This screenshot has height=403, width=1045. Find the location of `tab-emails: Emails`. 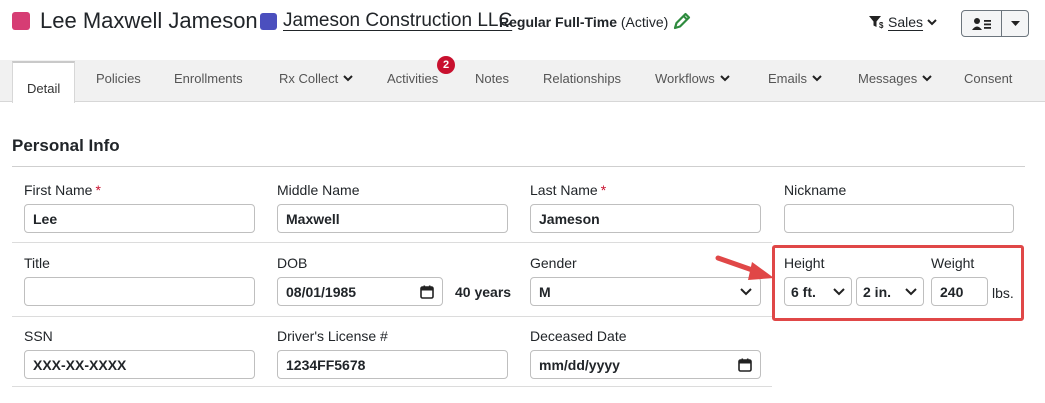

tab-emails: Emails is located at coordinates (795, 78).